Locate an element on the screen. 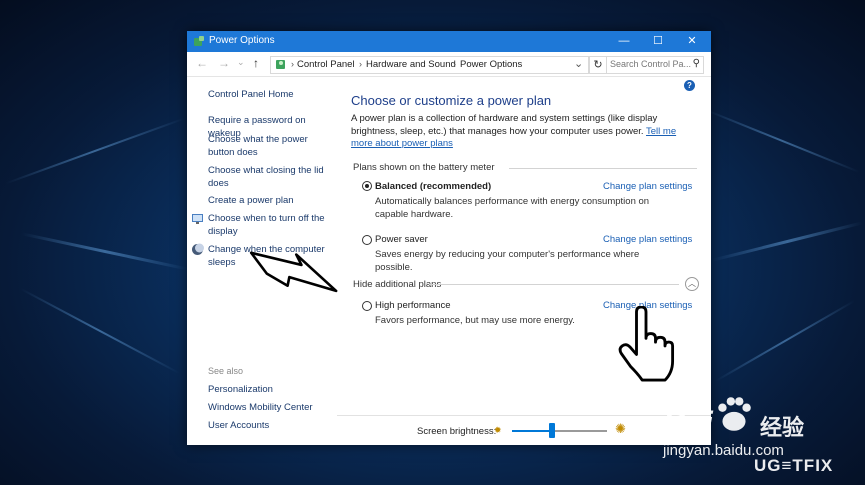 This screenshot has height=485, width=865. bright-sun-icon: ✺ is located at coordinates (620, 428).